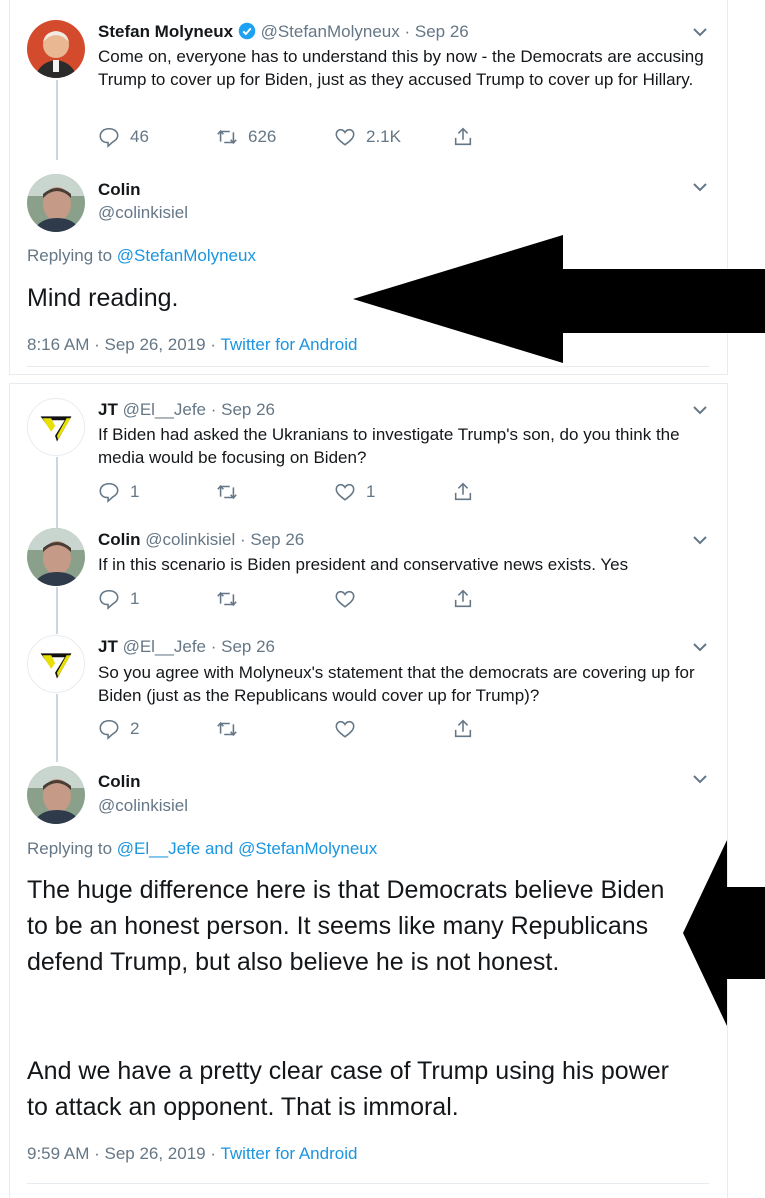 This screenshot has width=765, height=1198. I want to click on tweet-actions: 2, so click(298, 730).